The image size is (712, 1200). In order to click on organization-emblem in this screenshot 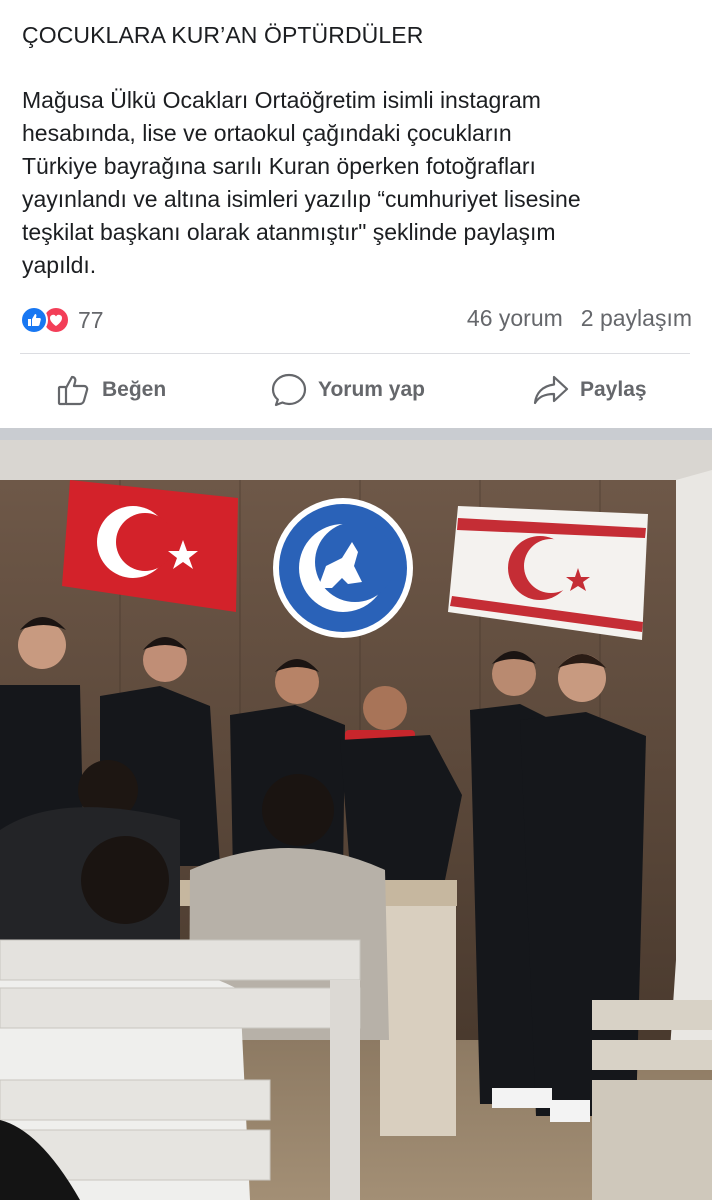, I will do `click(343, 568)`.